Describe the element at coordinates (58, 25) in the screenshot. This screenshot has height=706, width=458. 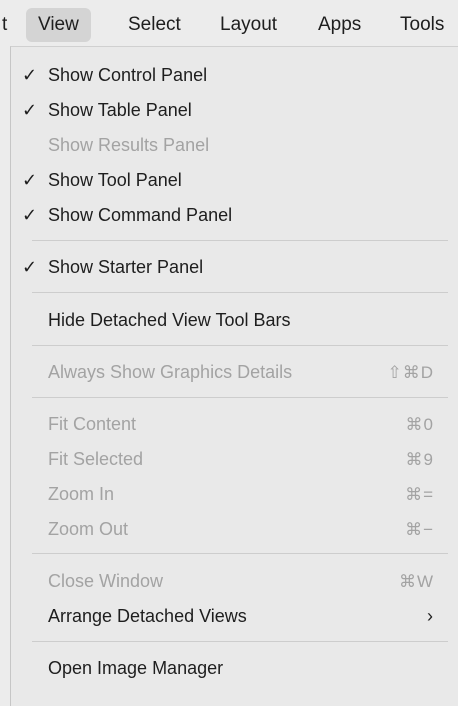
I see `menubar-item-view: View` at that location.